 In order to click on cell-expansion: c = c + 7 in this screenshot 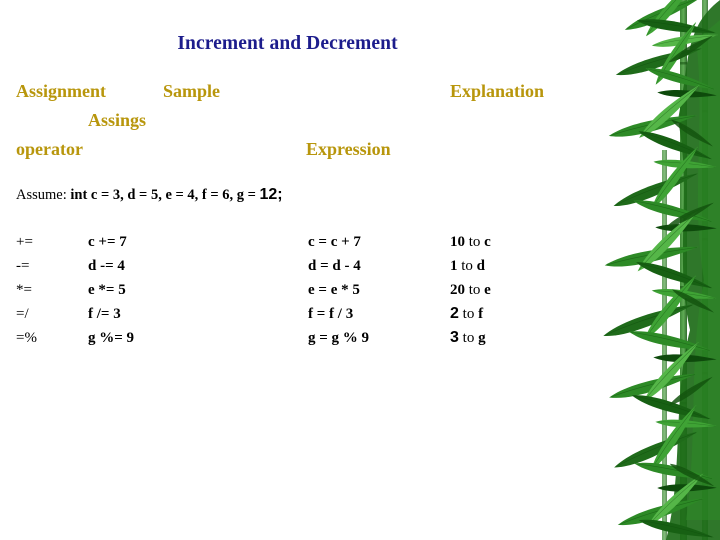, I will do `click(334, 242)`.